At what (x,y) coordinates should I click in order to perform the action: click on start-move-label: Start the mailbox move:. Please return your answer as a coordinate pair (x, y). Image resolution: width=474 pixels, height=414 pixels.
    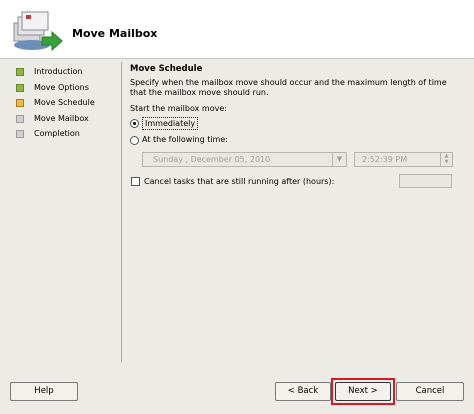
    Looking at the image, I should click on (178, 108).